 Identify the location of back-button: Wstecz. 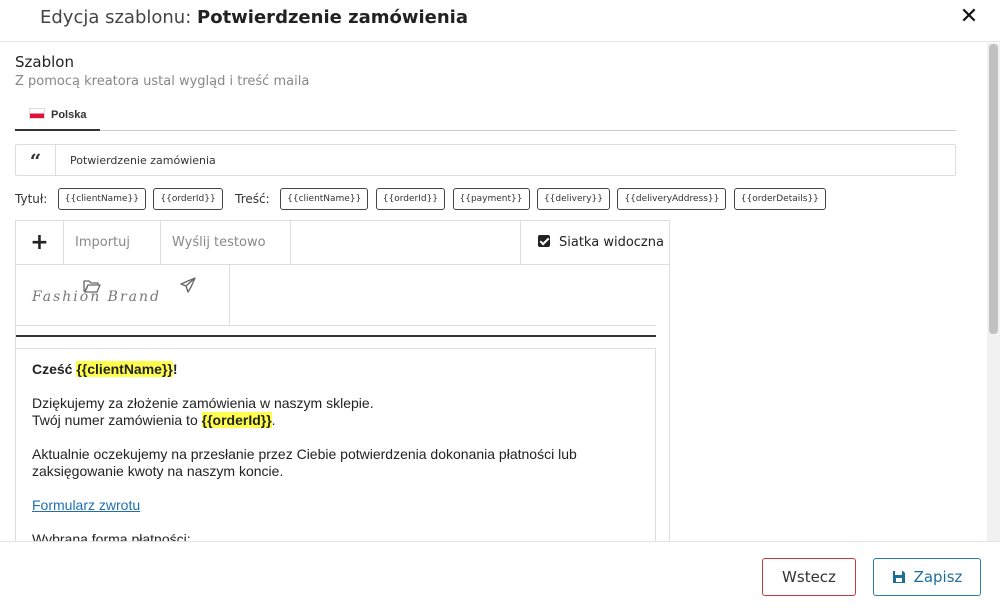
(809, 577).